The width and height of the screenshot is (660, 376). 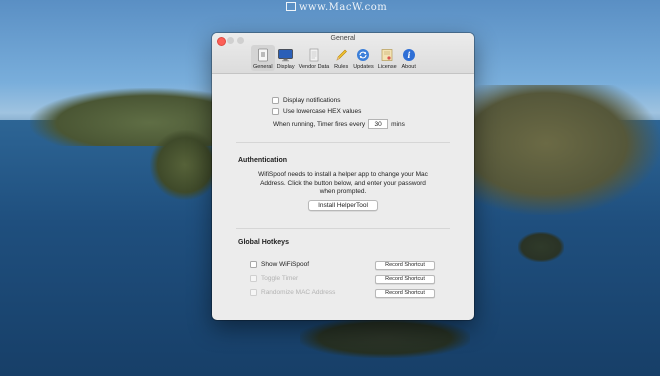 I want to click on tab-updates: Updates, so click(x=363, y=58).